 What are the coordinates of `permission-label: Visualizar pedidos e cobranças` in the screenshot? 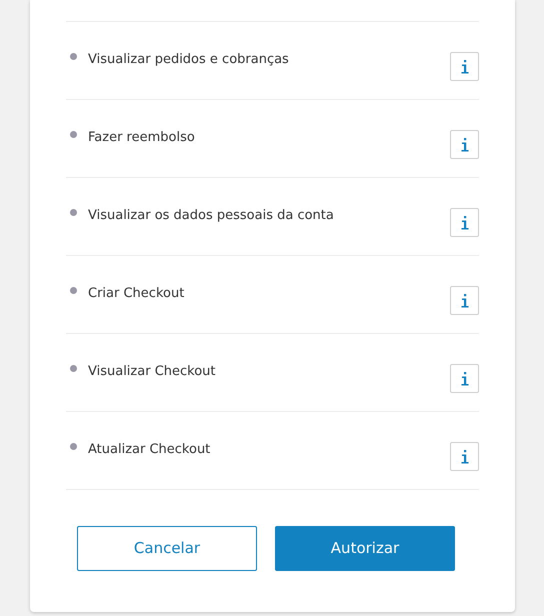 It's located at (189, 60).